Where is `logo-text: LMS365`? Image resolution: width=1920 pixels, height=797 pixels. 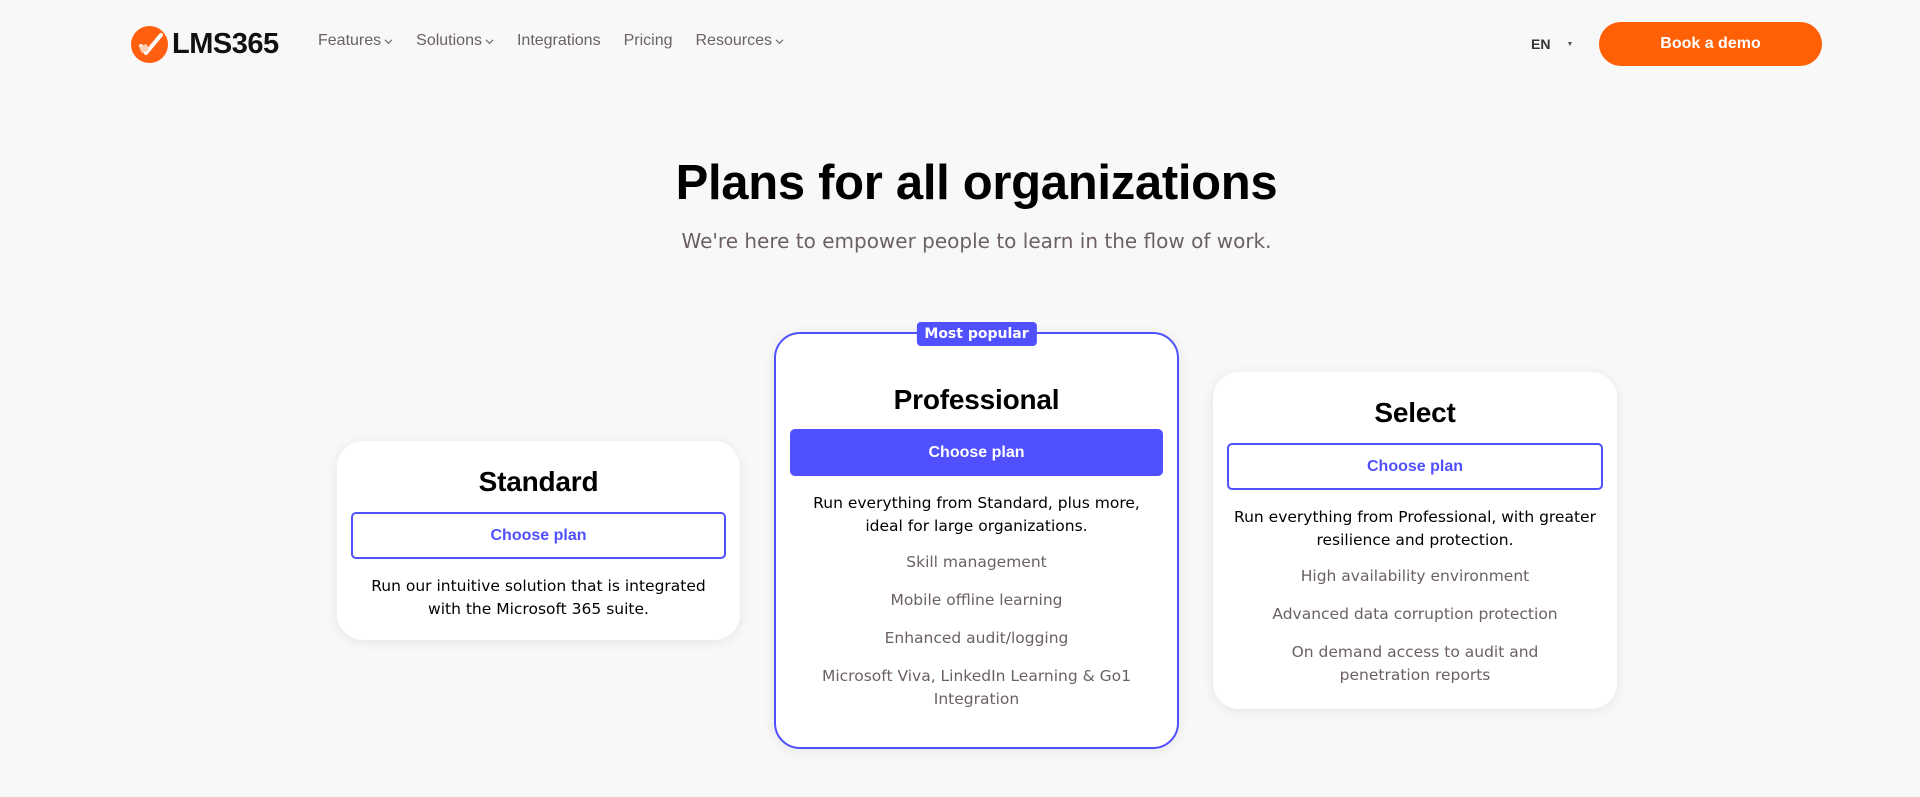 logo-text: LMS365 is located at coordinates (225, 43).